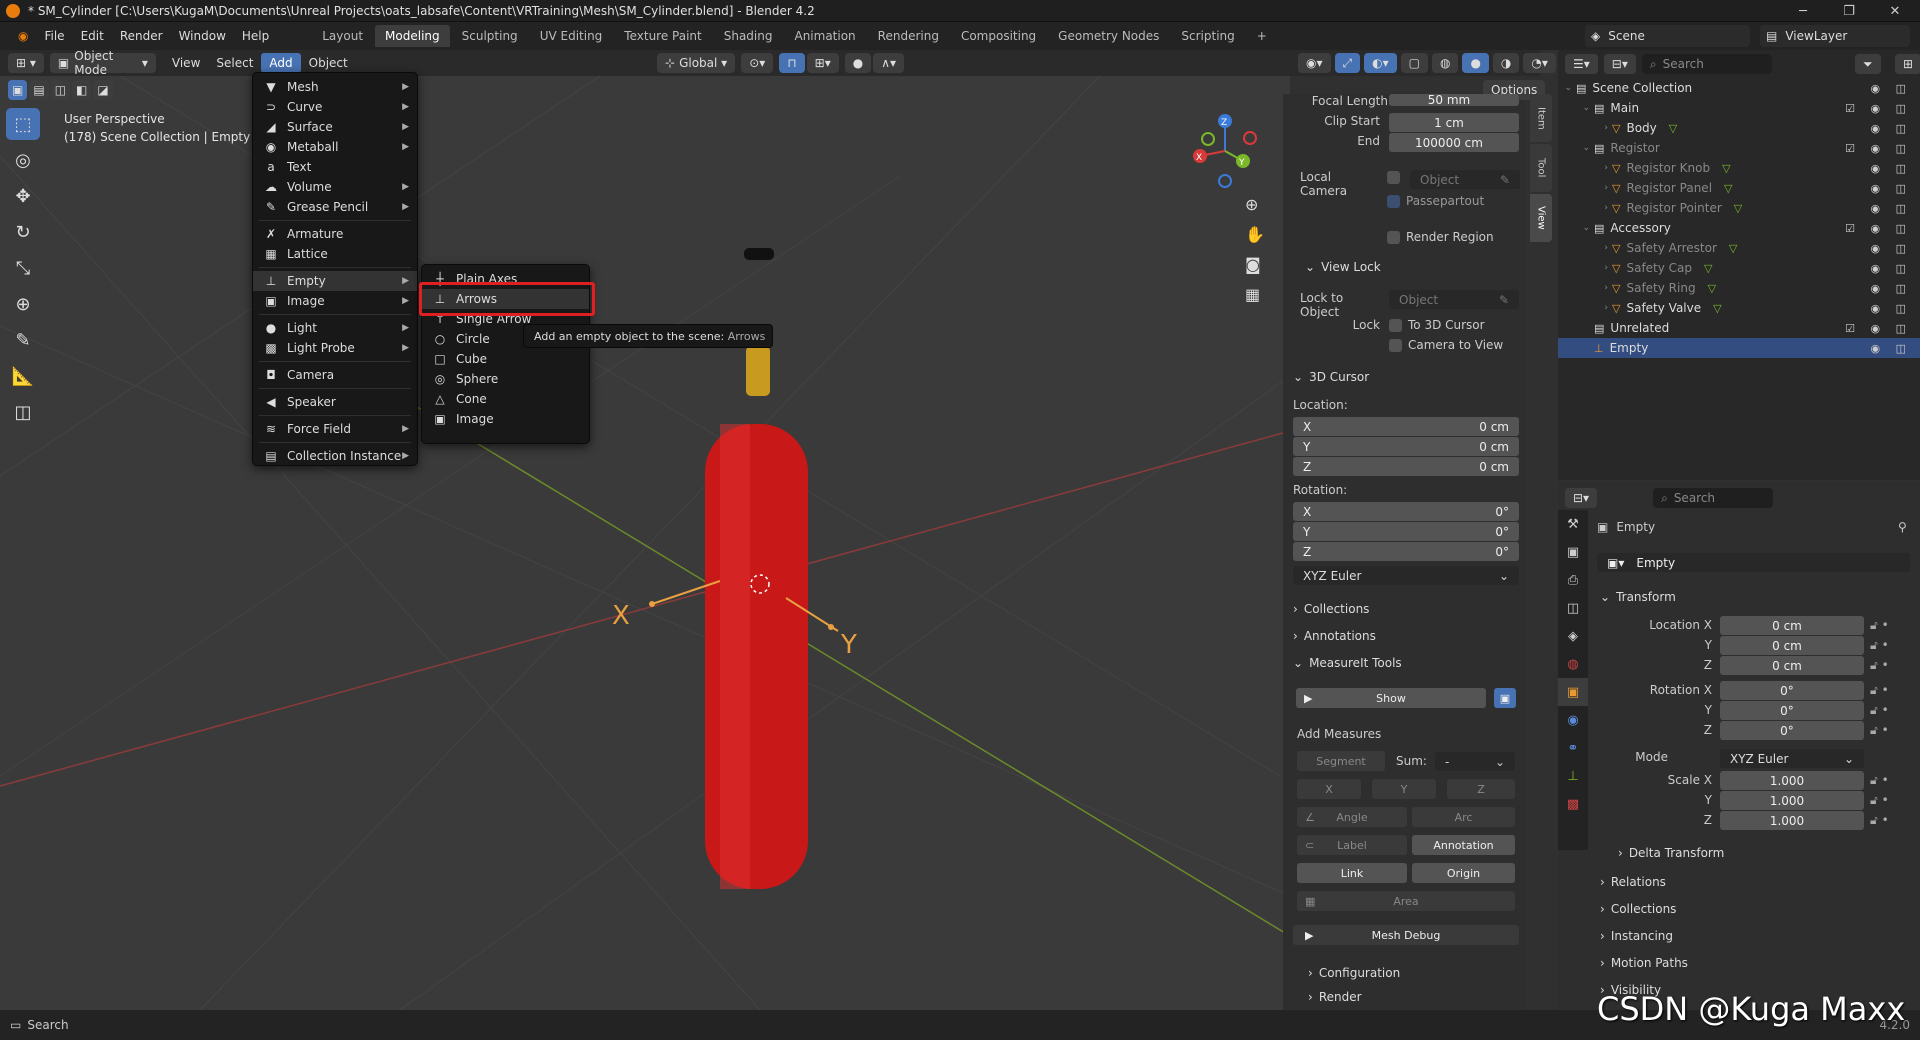 This screenshot has width=1920, height=1040. I want to click on cursor-rotation-z-field: Z 0°, so click(1406, 551).